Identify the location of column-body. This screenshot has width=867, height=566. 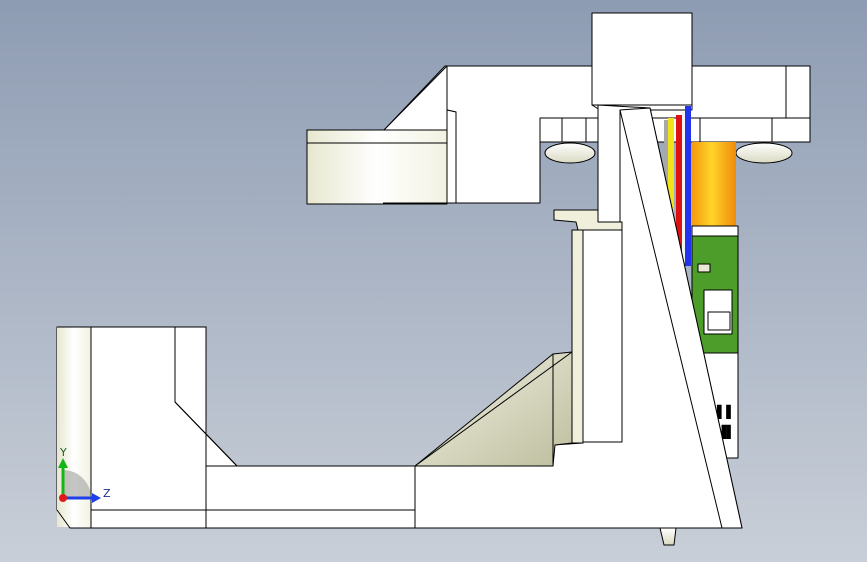
(602, 336).